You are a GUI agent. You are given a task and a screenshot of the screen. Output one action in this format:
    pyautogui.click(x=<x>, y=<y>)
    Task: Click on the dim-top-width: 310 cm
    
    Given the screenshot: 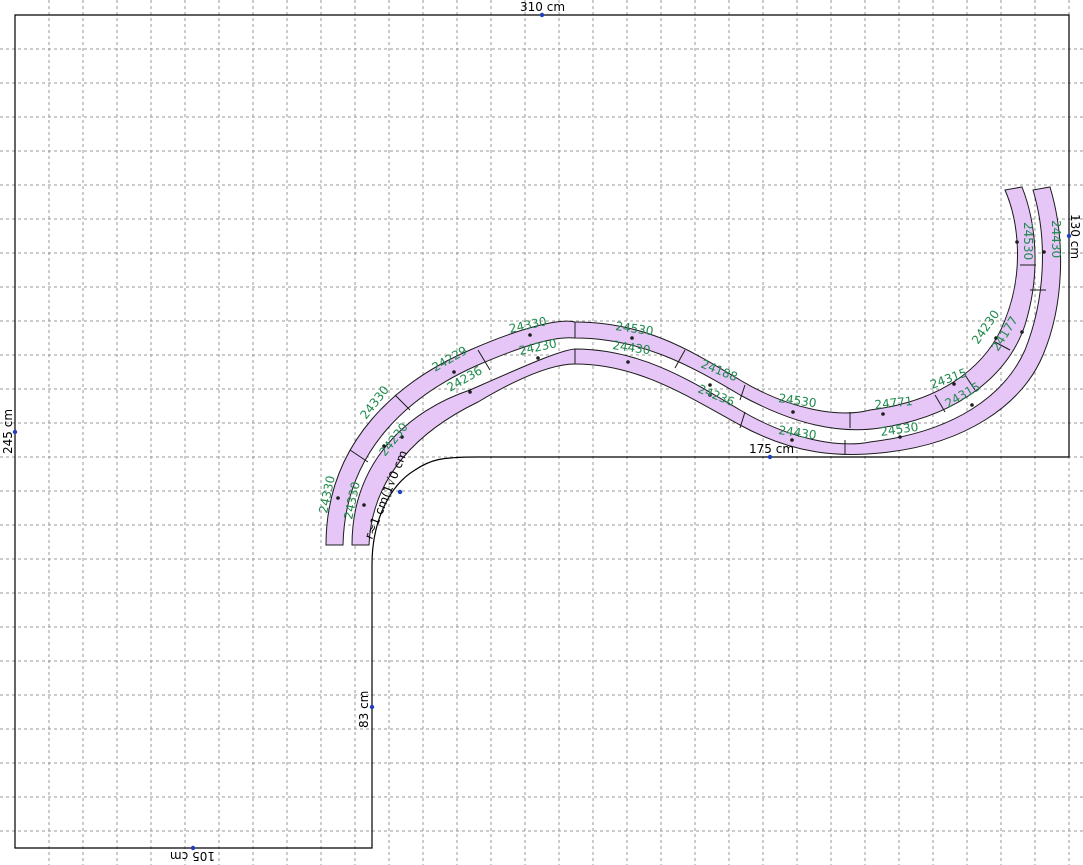 What is the action you would take?
    pyautogui.click(x=542, y=7)
    